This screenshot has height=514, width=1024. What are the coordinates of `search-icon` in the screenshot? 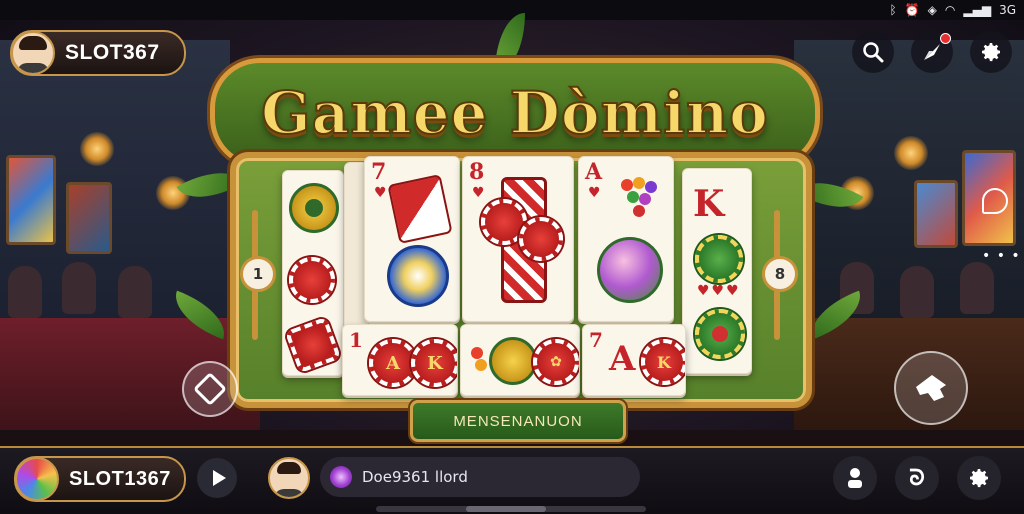 It's located at (873, 52).